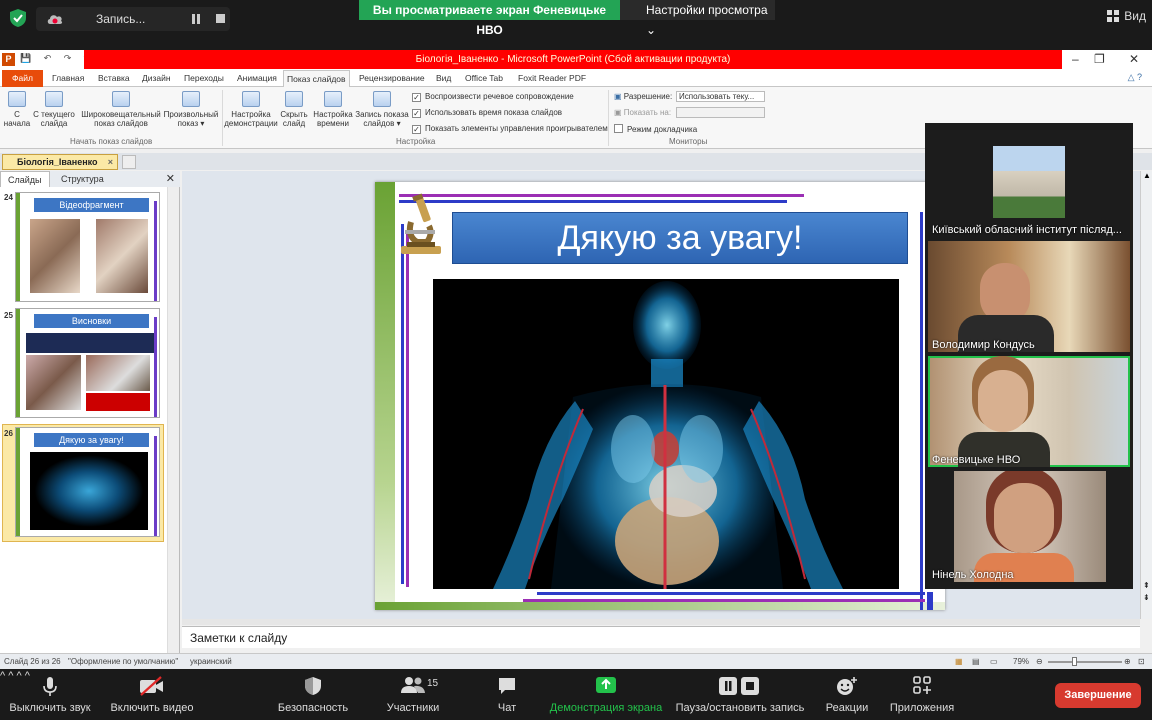 Image resolution: width=1152 pixels, height=720 pixels. I want to click on view-button: Вид, so click(1126, 16).